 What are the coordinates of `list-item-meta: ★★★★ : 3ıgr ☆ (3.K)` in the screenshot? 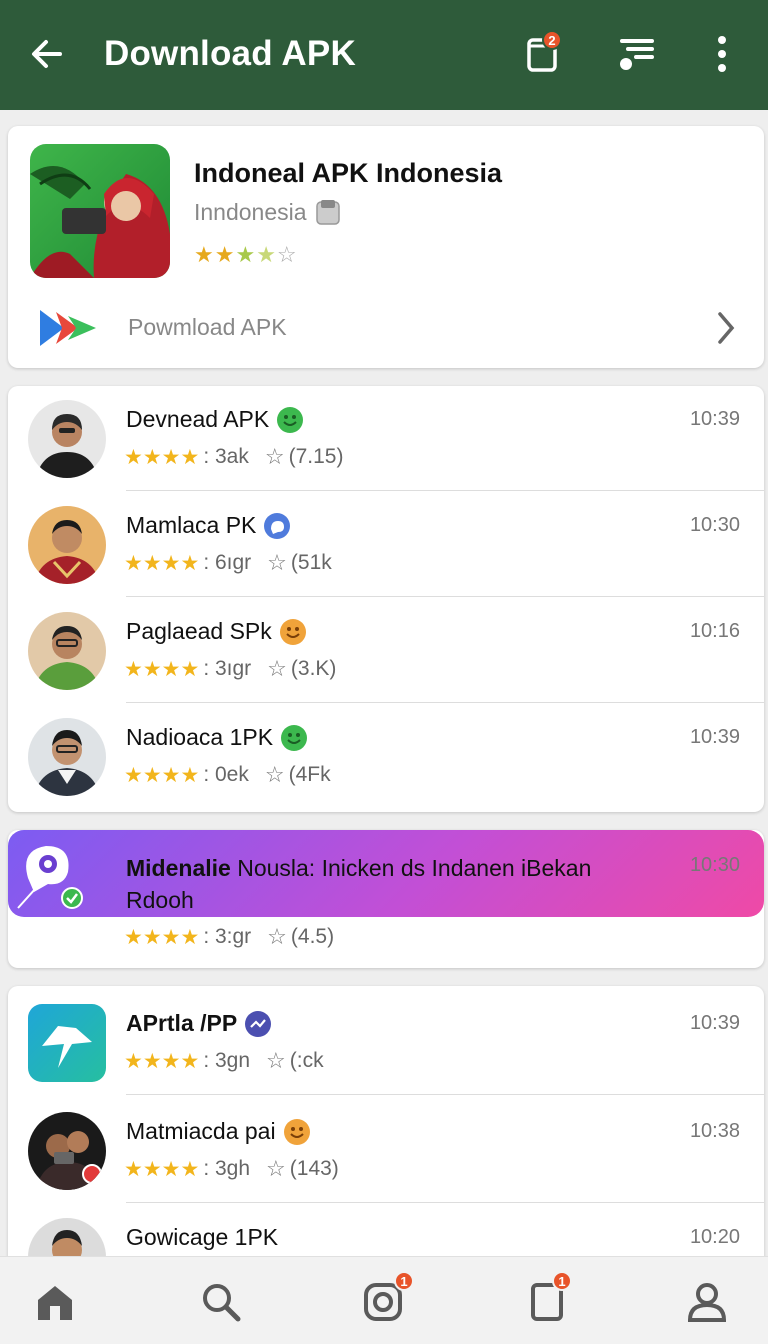 It's located at (230, 669).